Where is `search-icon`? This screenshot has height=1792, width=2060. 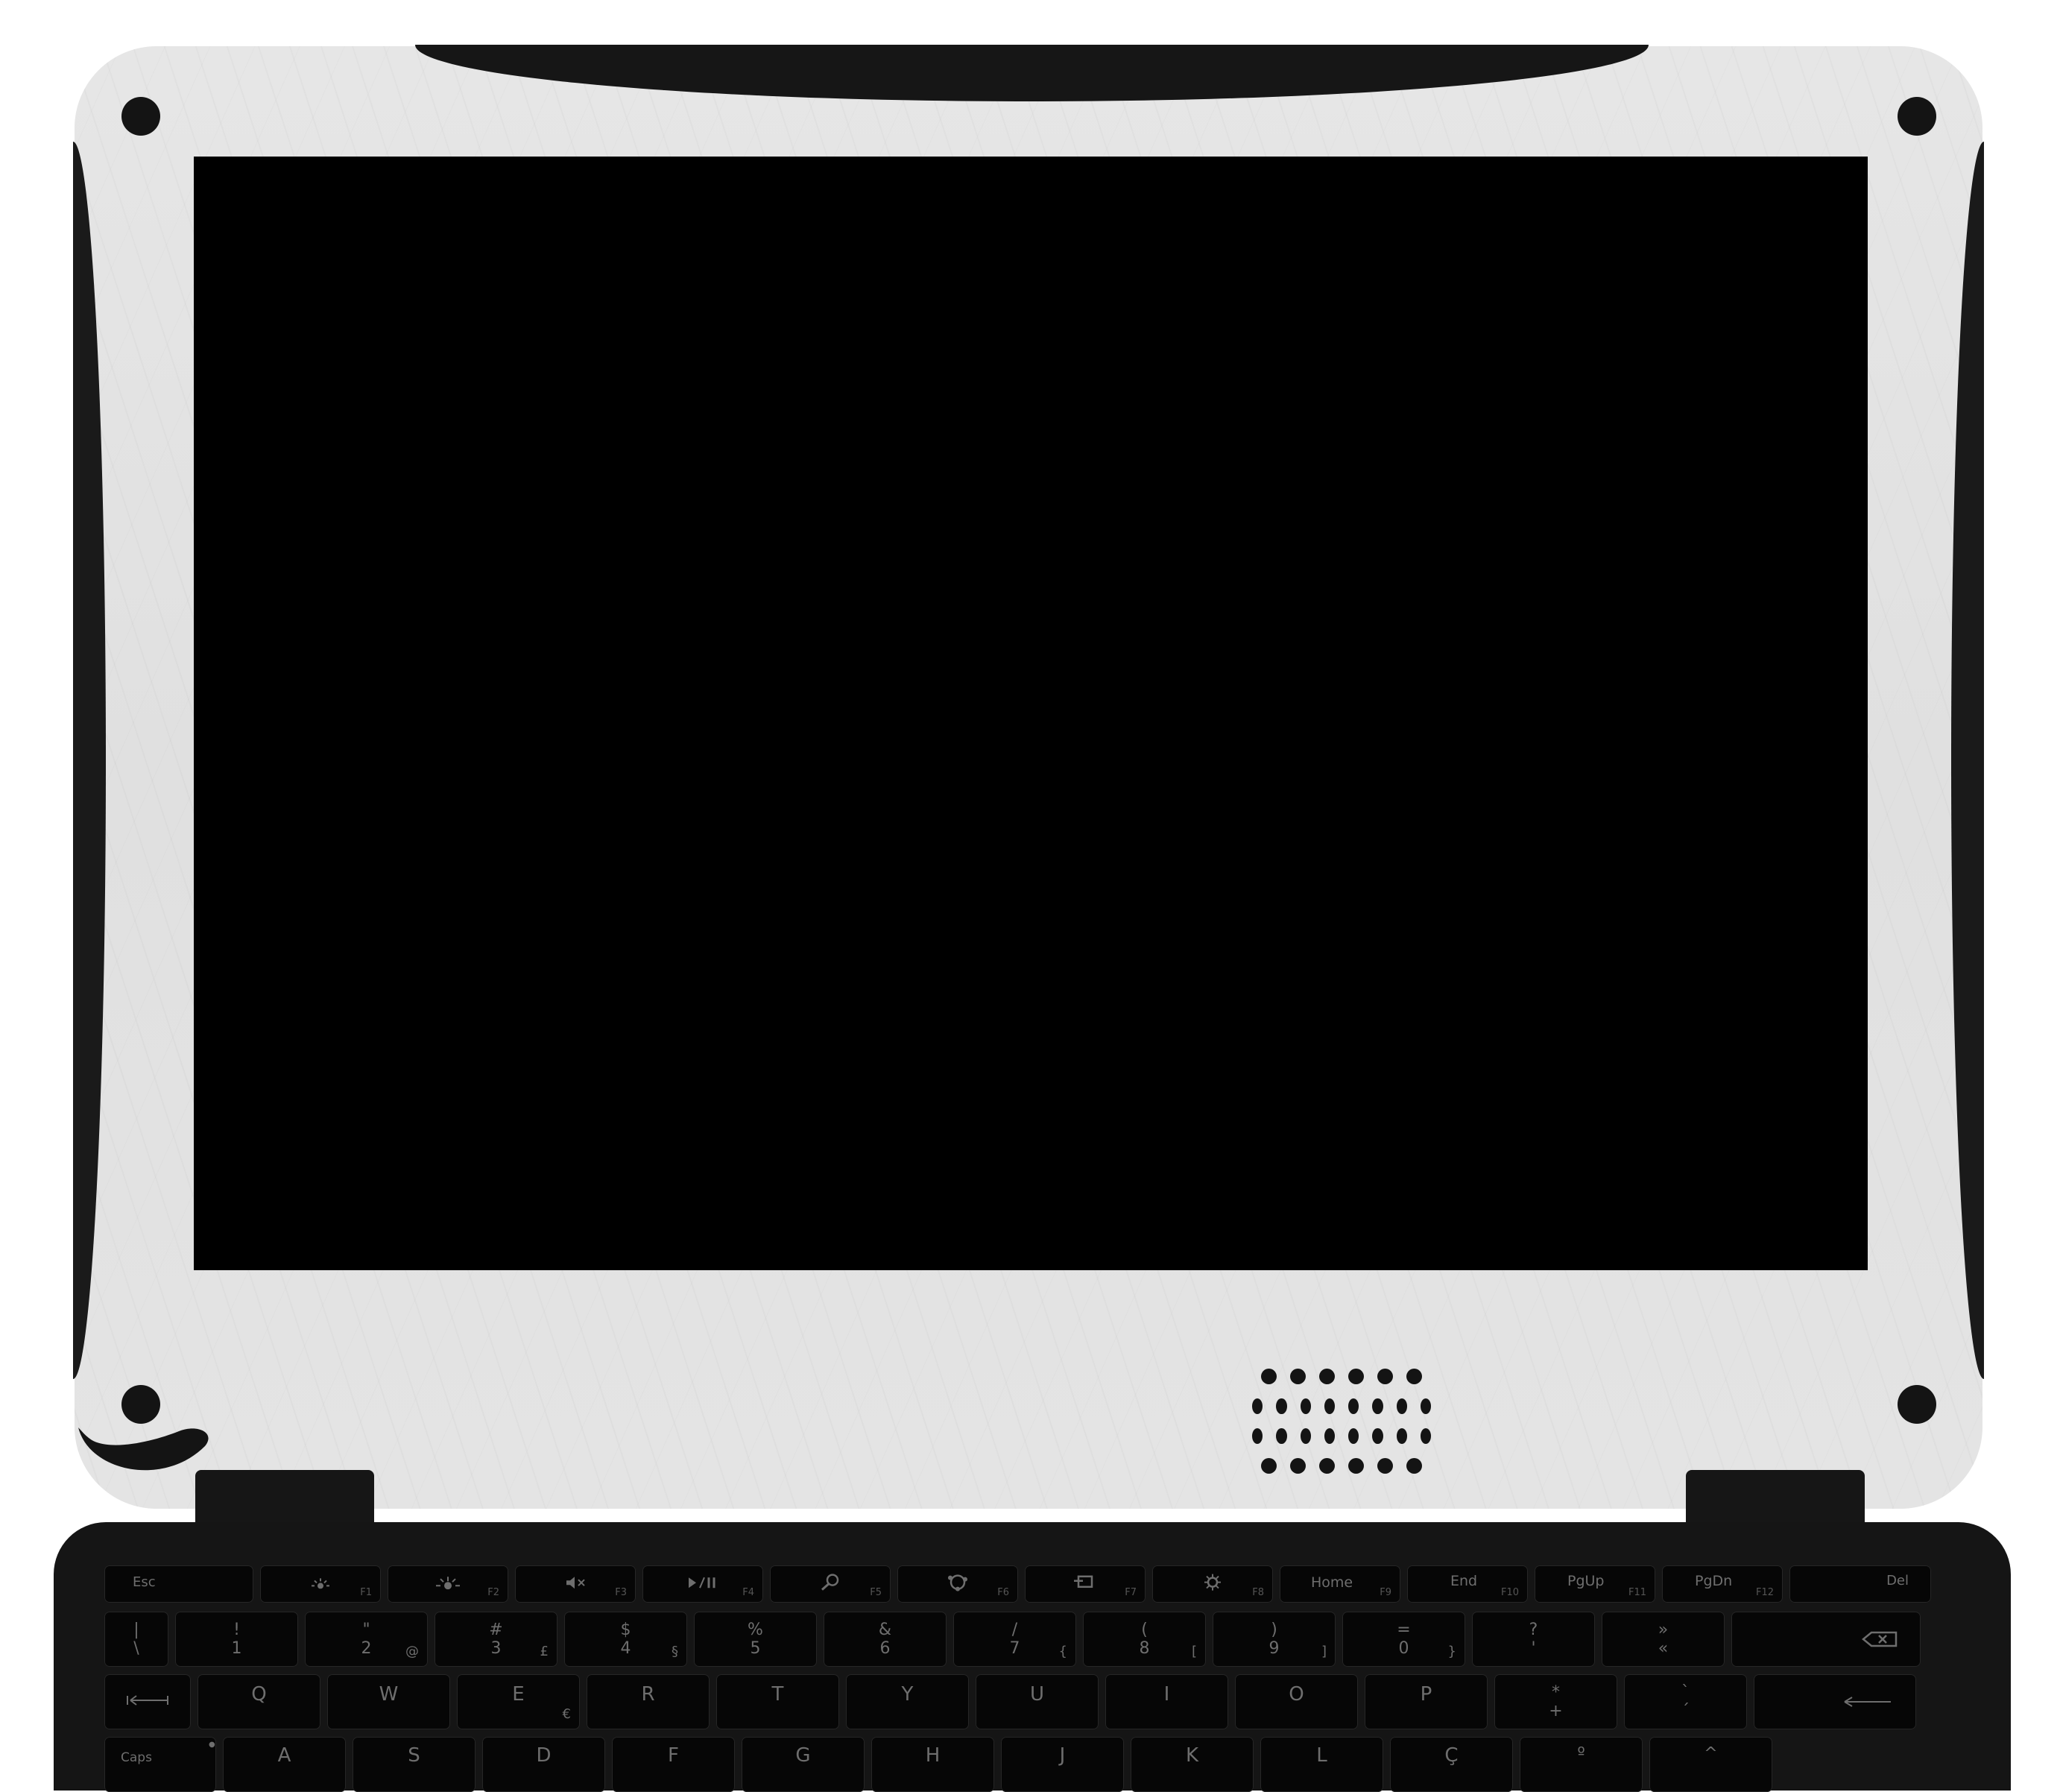
search-icon is located at coordinates (830, 1582).